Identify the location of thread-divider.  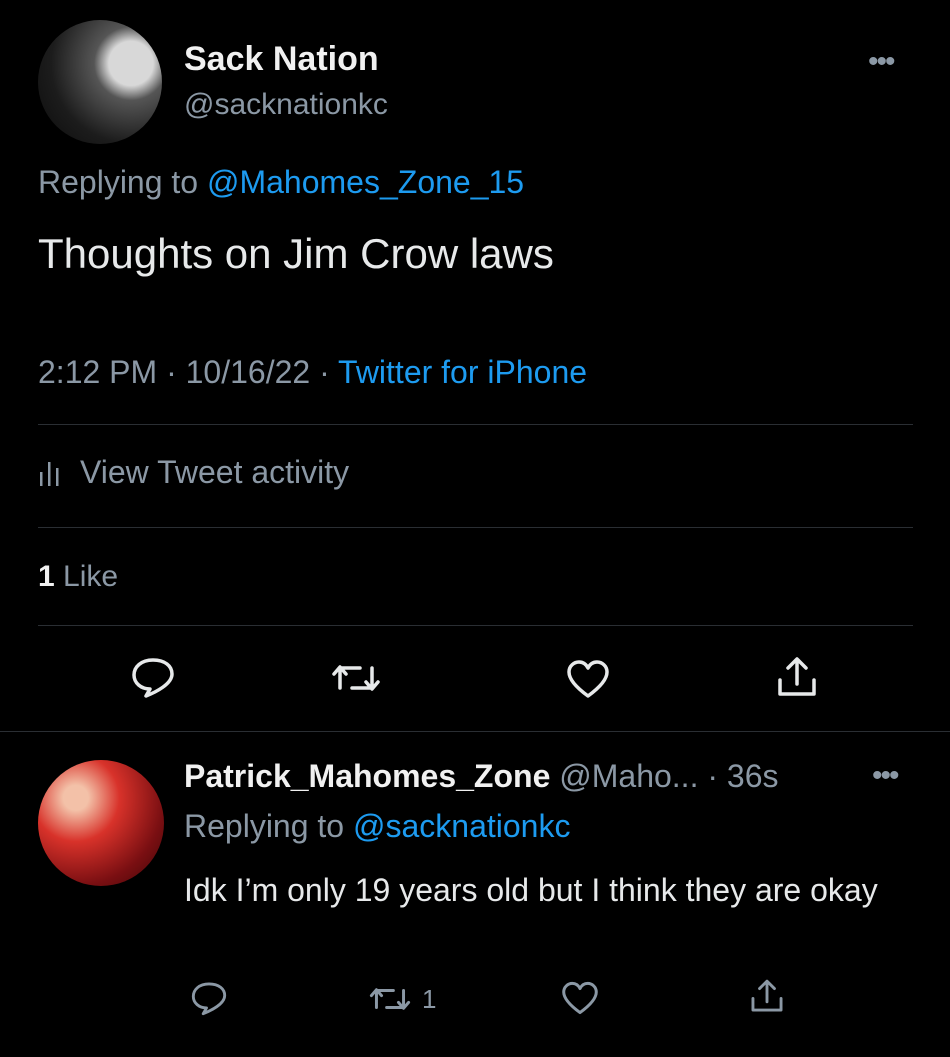
(475, 731).